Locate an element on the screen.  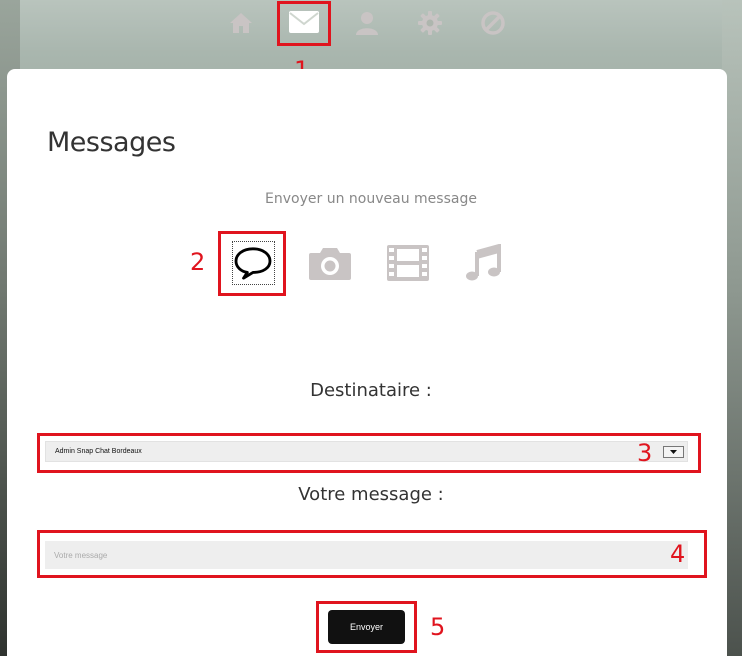
top-navigation is located at coordinates (371, 30).